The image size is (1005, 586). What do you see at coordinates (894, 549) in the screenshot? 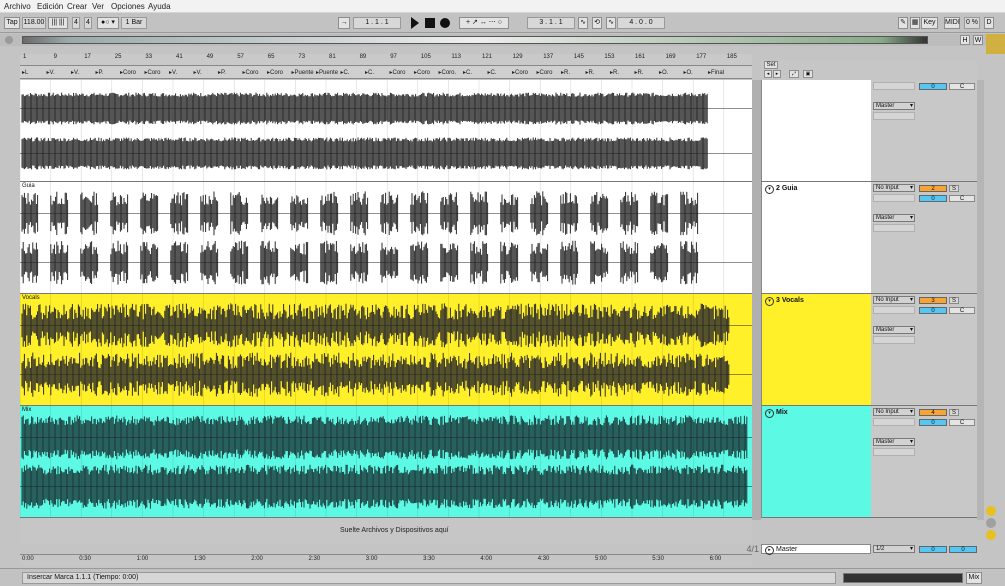
I see `master-output-select: 1/2` at bounding box center [894, 549].